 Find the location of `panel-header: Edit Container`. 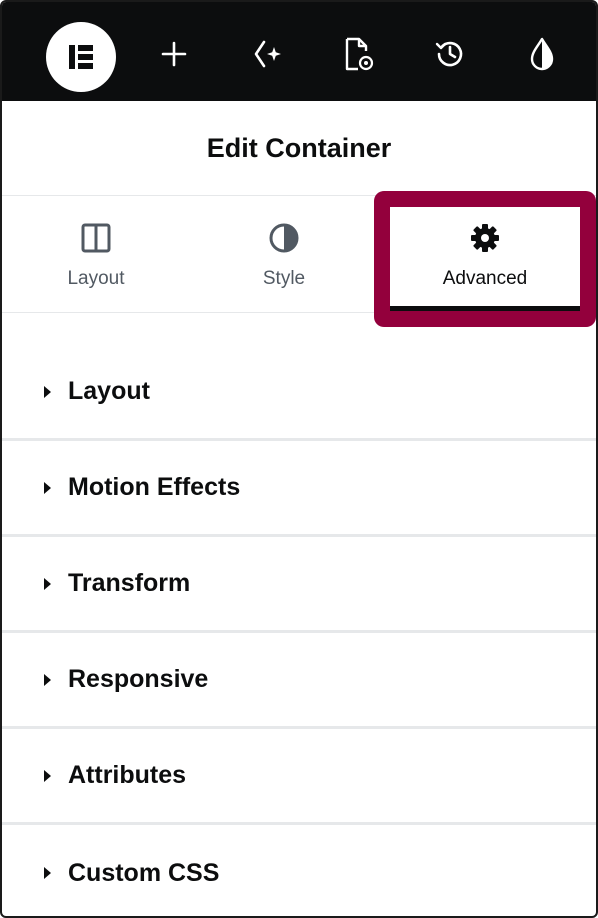

panel-header: Edit Container is located at coordinates (299, 148).